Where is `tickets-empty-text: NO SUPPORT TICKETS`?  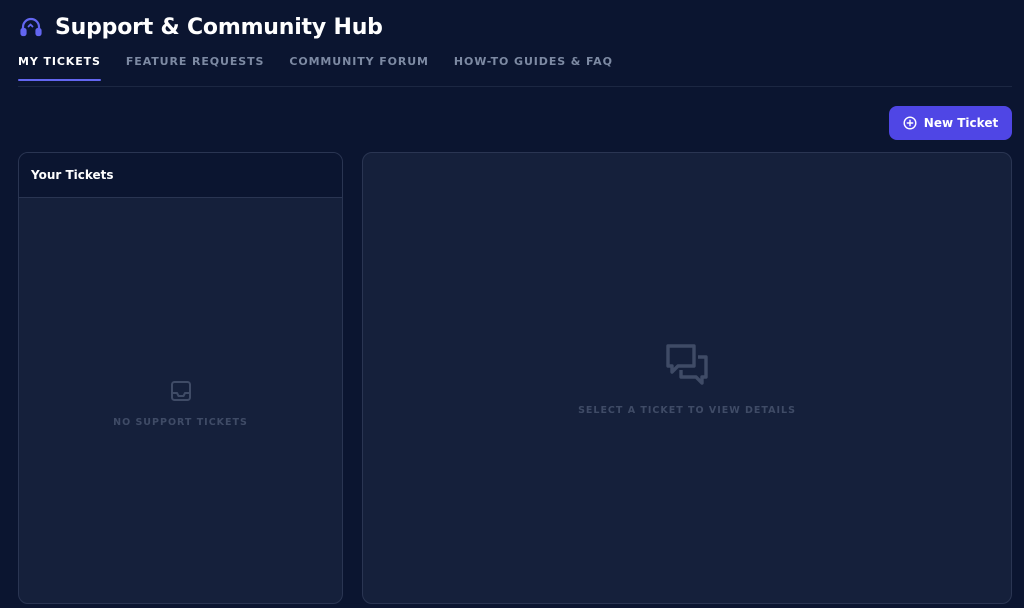
tickets-empty-text: NO SUPPORT TICKETS is located at coordinates (180, 422).